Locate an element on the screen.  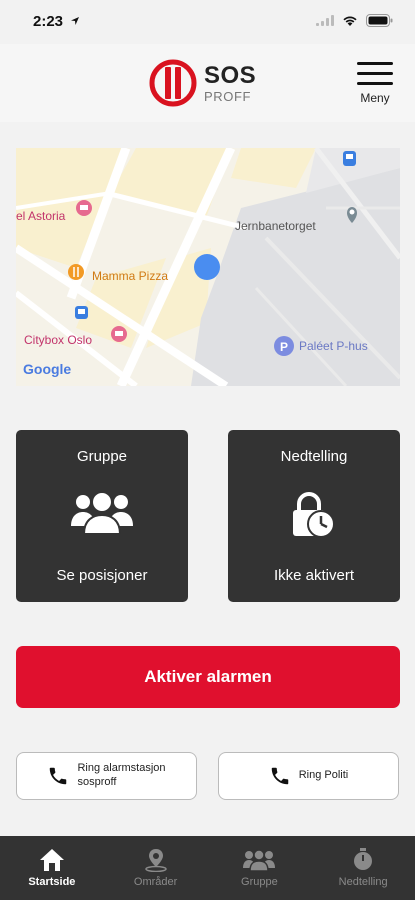
map-label-citybox: Citybox Oslo is located at coordinates (58, 340).